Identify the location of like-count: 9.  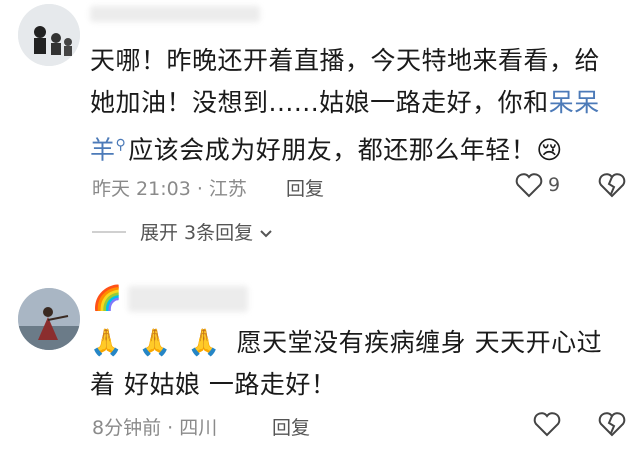
(554, 185).